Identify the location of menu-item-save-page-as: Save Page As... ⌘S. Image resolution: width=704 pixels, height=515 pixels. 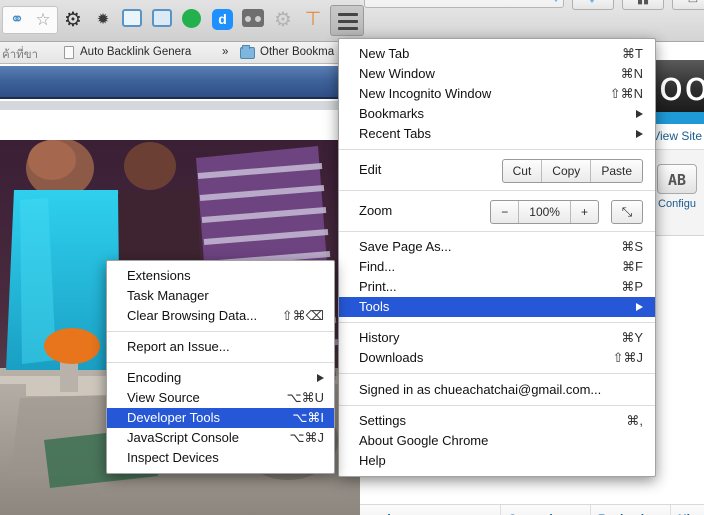
(497, 247).